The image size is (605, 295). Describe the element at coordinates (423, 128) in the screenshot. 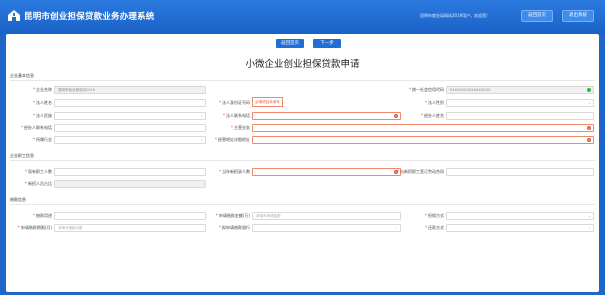

I see `main-business-field: ×` at that location.